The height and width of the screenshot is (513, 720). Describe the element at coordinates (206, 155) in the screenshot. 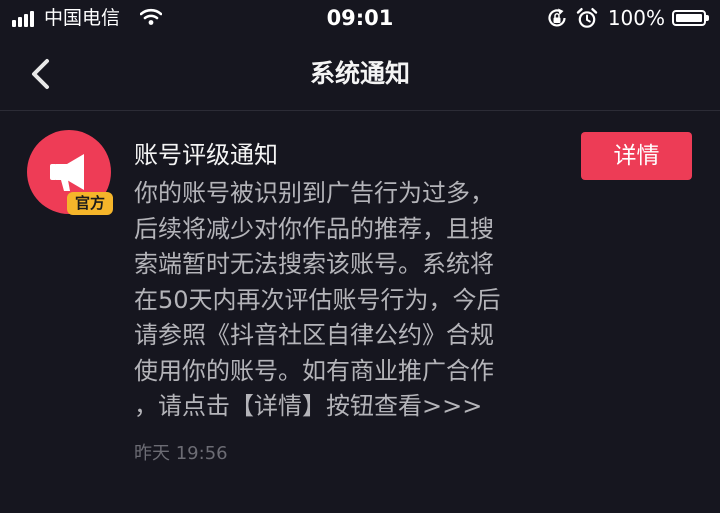

I see `notification-title: 账号评级通知` at that location.